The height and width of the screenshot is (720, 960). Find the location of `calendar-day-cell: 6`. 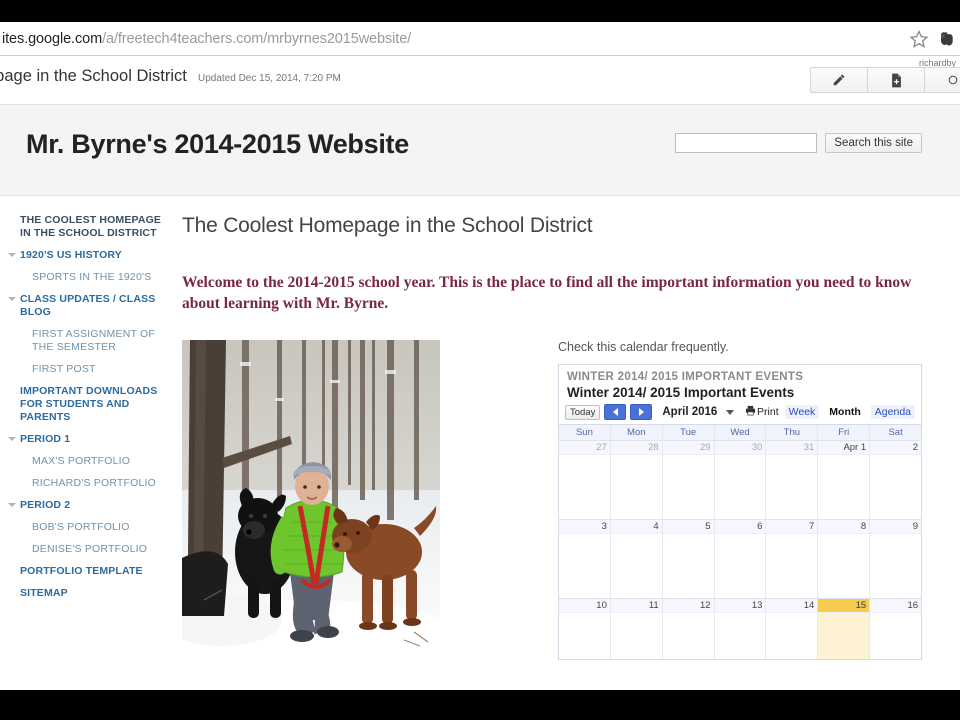

calendar-day-cell: 6 is located at coordinates (740, 559).